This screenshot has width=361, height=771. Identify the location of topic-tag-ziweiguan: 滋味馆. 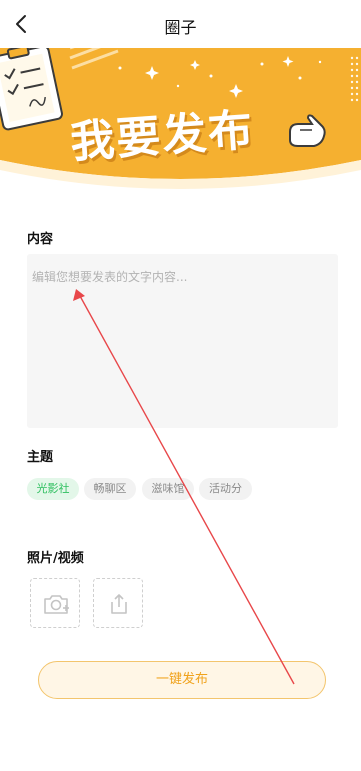
(168, 489).